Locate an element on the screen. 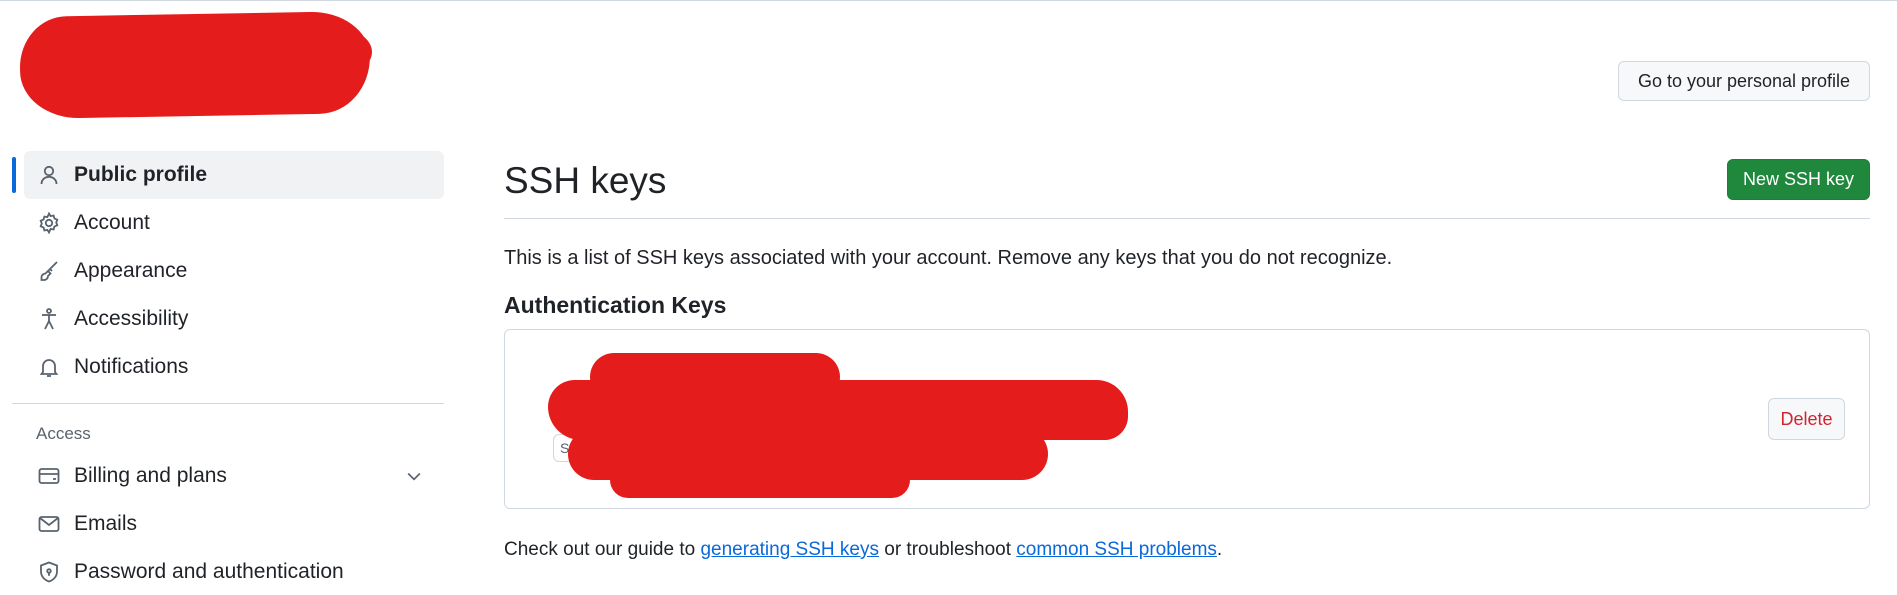 This screenshot has width=1897, height=595. sidebar-item-account: Account is located at coordinates (229, 223).